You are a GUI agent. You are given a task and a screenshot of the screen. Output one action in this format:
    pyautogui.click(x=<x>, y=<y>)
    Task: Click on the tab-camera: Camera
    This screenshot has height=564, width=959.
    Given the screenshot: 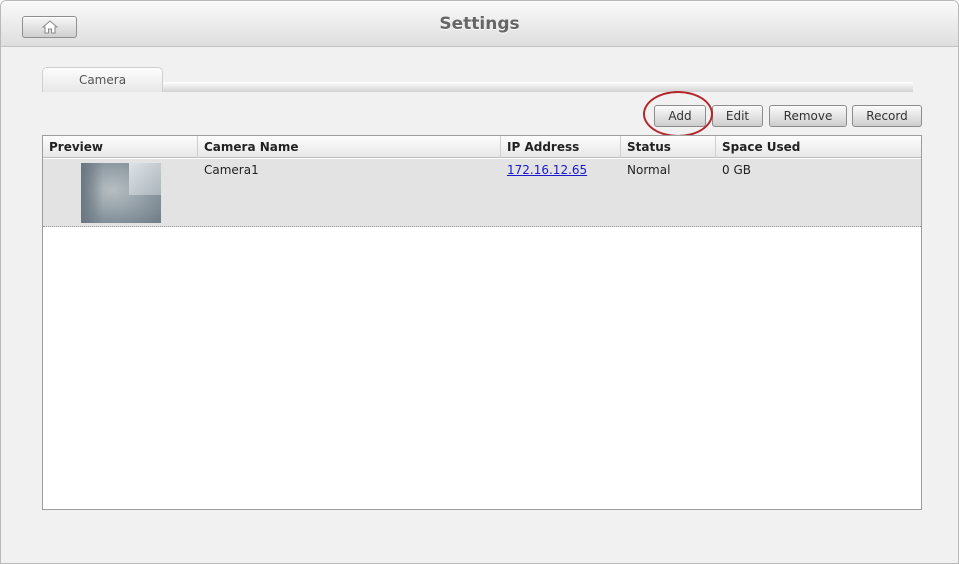 What is the action you would take?
    pyautogui.click(x=102, y=79)
    